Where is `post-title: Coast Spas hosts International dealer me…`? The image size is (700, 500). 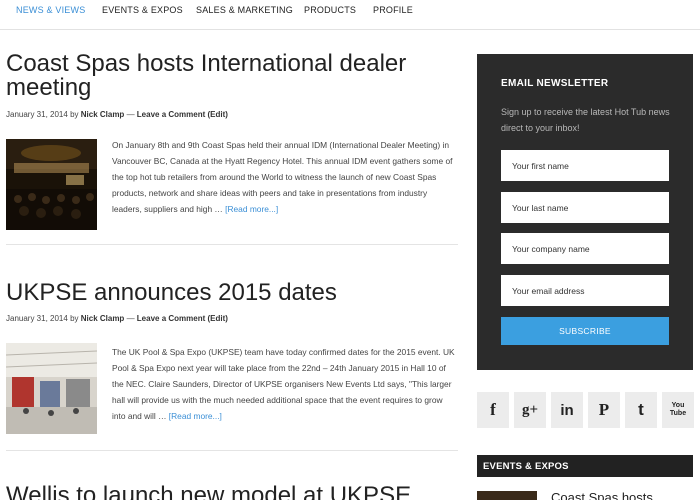
post-title: Coast Spas hosts International dealer me… is located at coordinates (216, 76).